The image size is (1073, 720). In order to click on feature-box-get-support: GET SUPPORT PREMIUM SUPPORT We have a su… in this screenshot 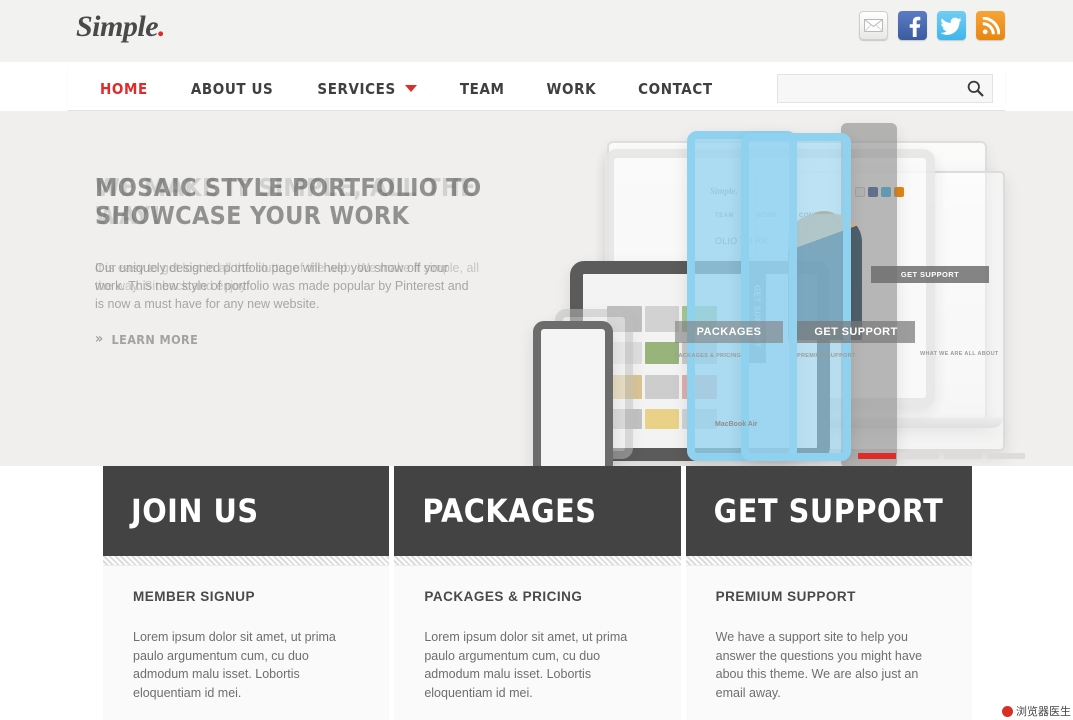, I will do `click(828, 593)`.